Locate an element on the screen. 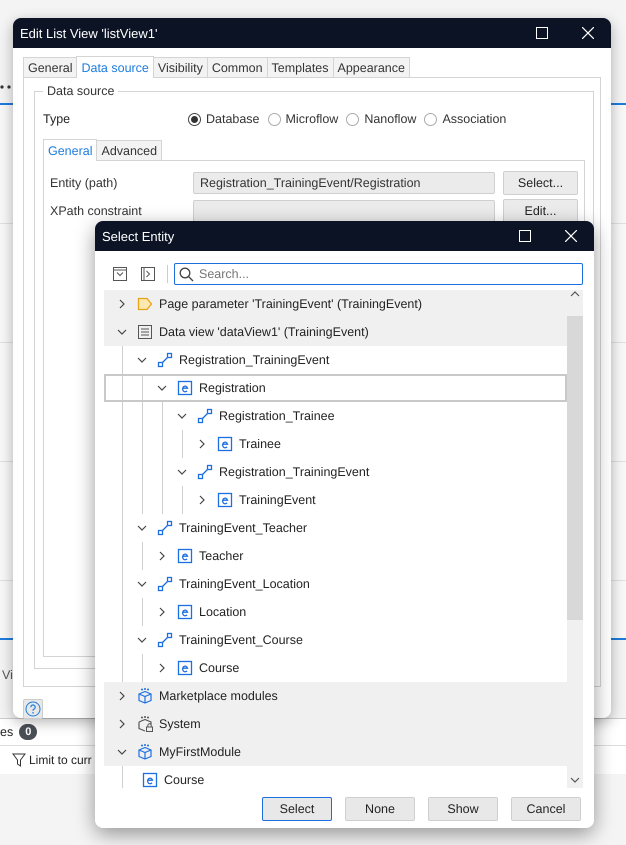 The height and width of the screenshot is (845, 626). radio-option: Association is located at coordinates (465, 119).